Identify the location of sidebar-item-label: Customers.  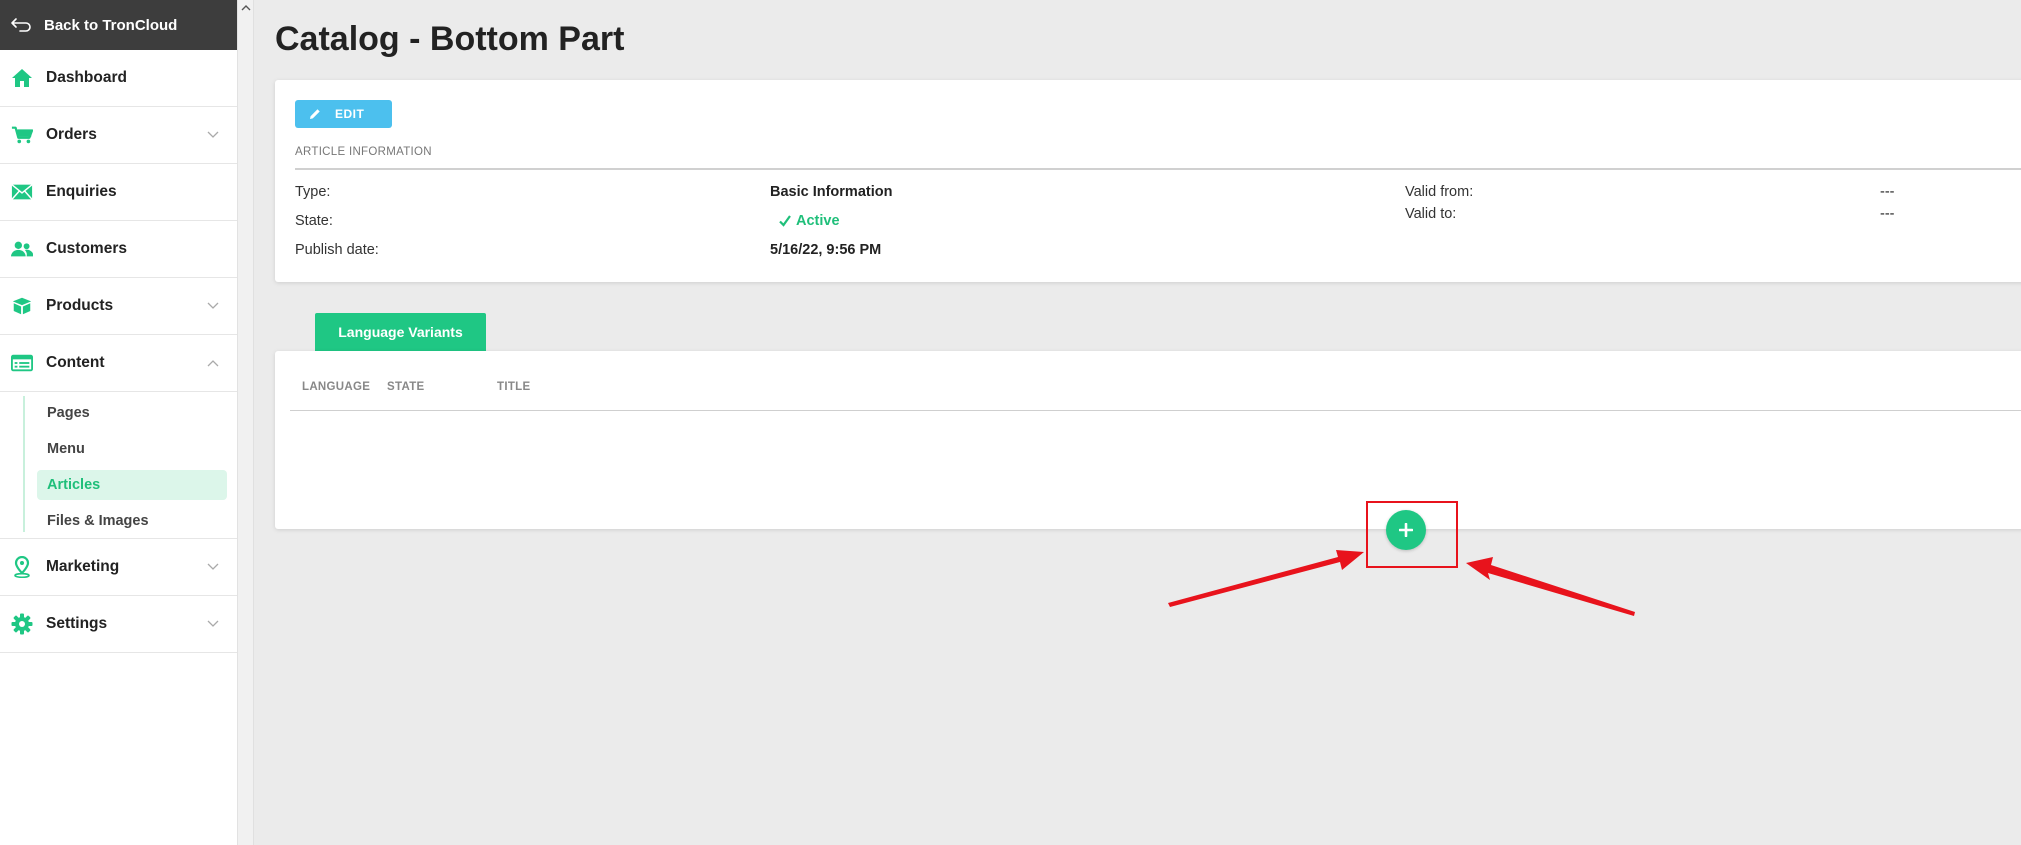
(86, 248).